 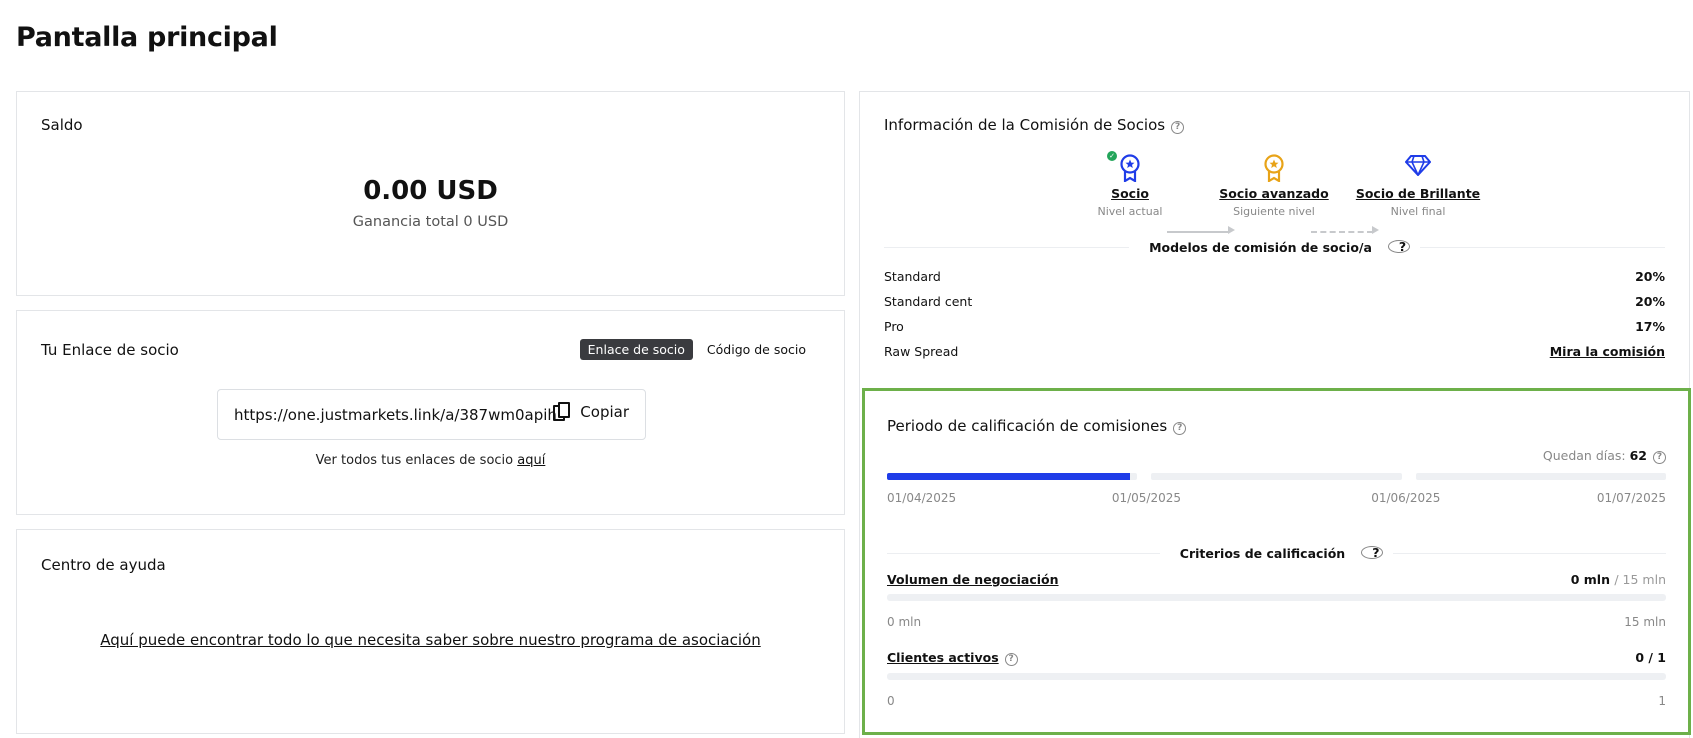 I want to click on commission-title: Información de la Comisión de Socios?, so click(x=1034, y=125).